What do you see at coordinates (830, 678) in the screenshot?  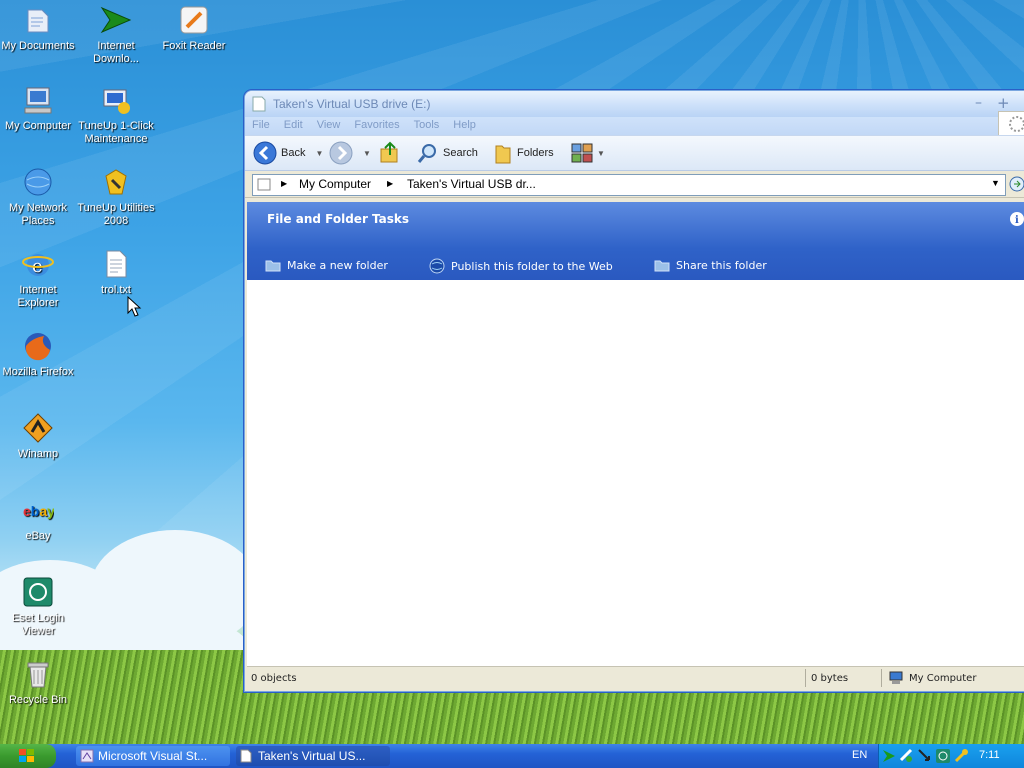 I see `status-size: 0 bytes` at bounding box center [830, 678].